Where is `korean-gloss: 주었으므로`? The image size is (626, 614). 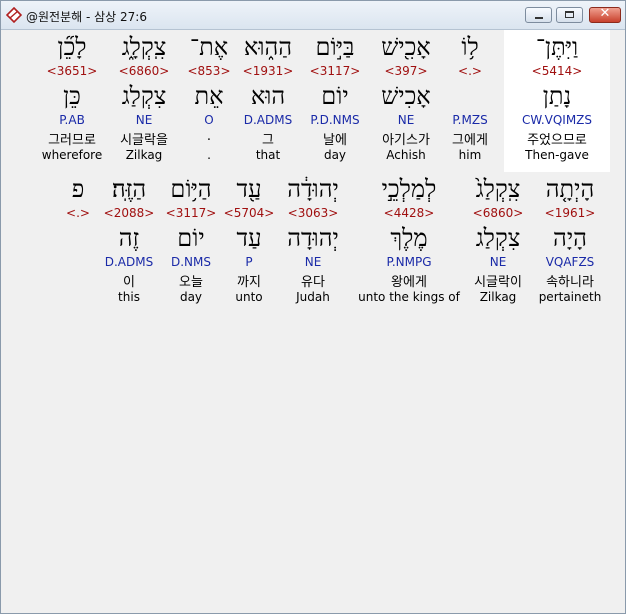 korean-gloss: 주었으므로 is located at coordinates (557, 140).